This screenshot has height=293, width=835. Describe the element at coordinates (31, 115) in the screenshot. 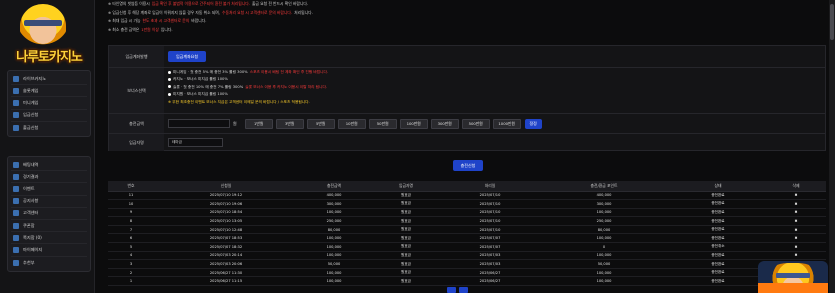

I see `sidebar-item-label: 입금신청` at that location.